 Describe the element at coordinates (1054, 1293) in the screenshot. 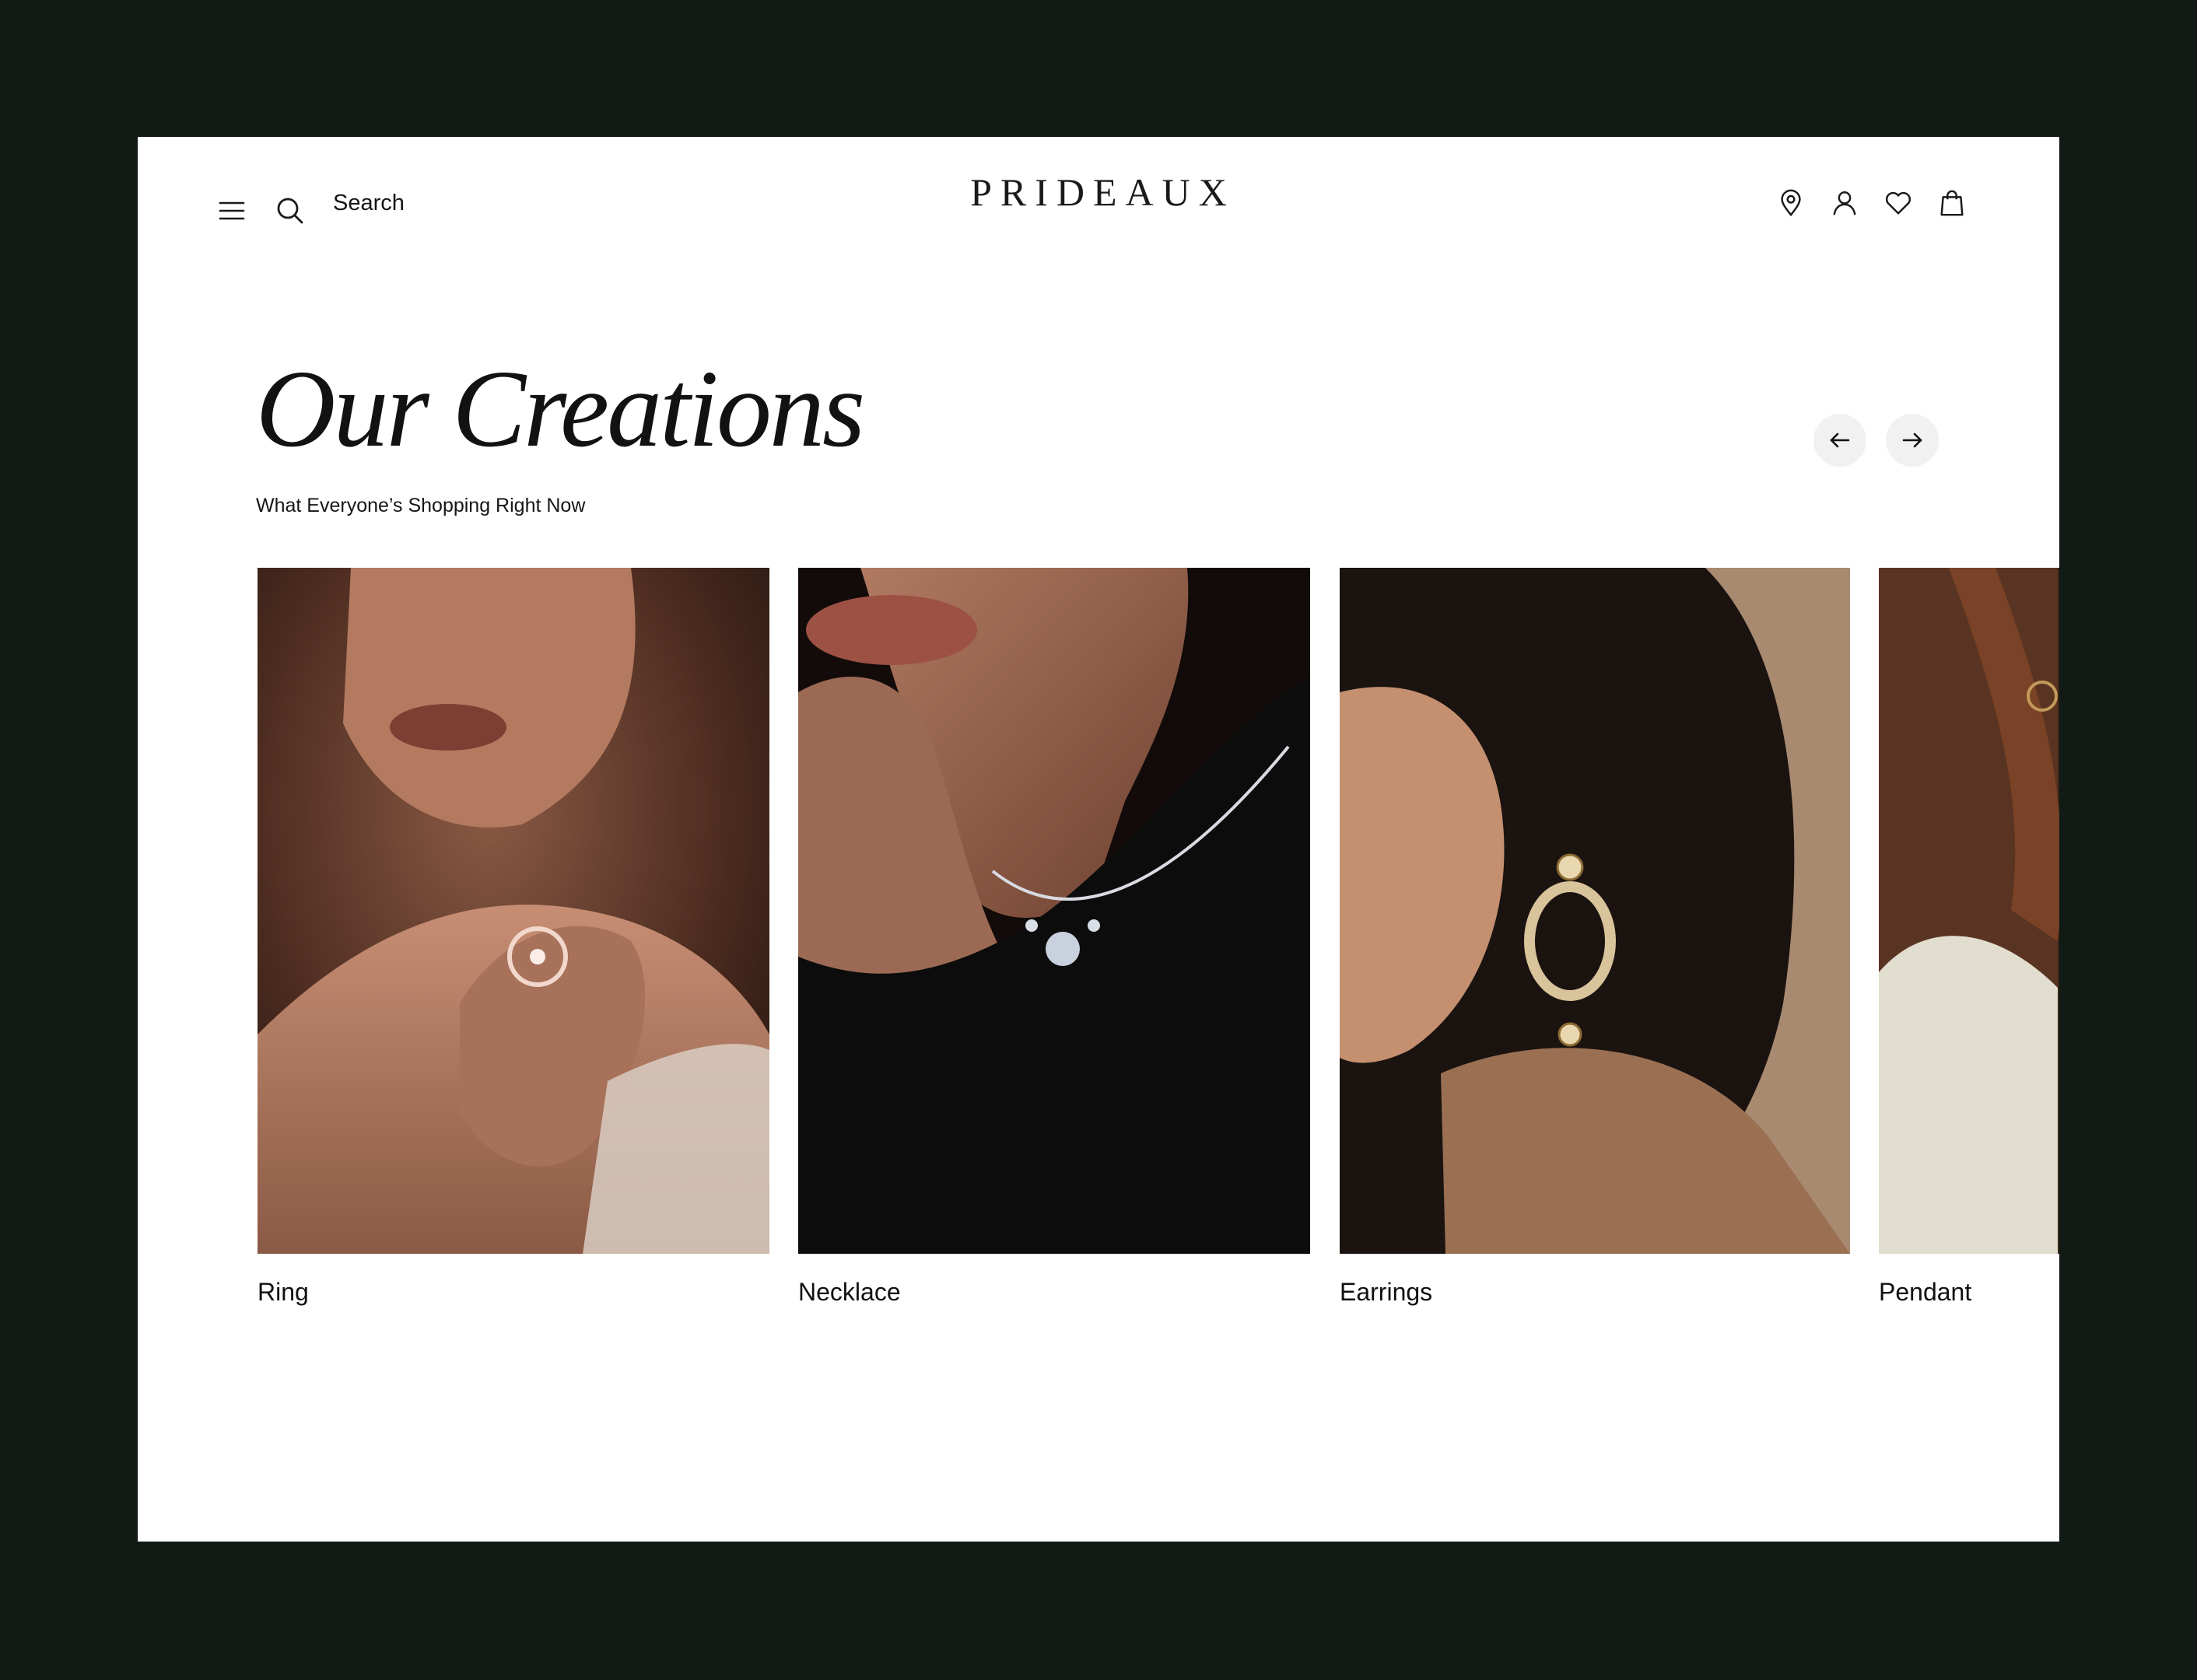

I see `product-label: Necklace` at that location.